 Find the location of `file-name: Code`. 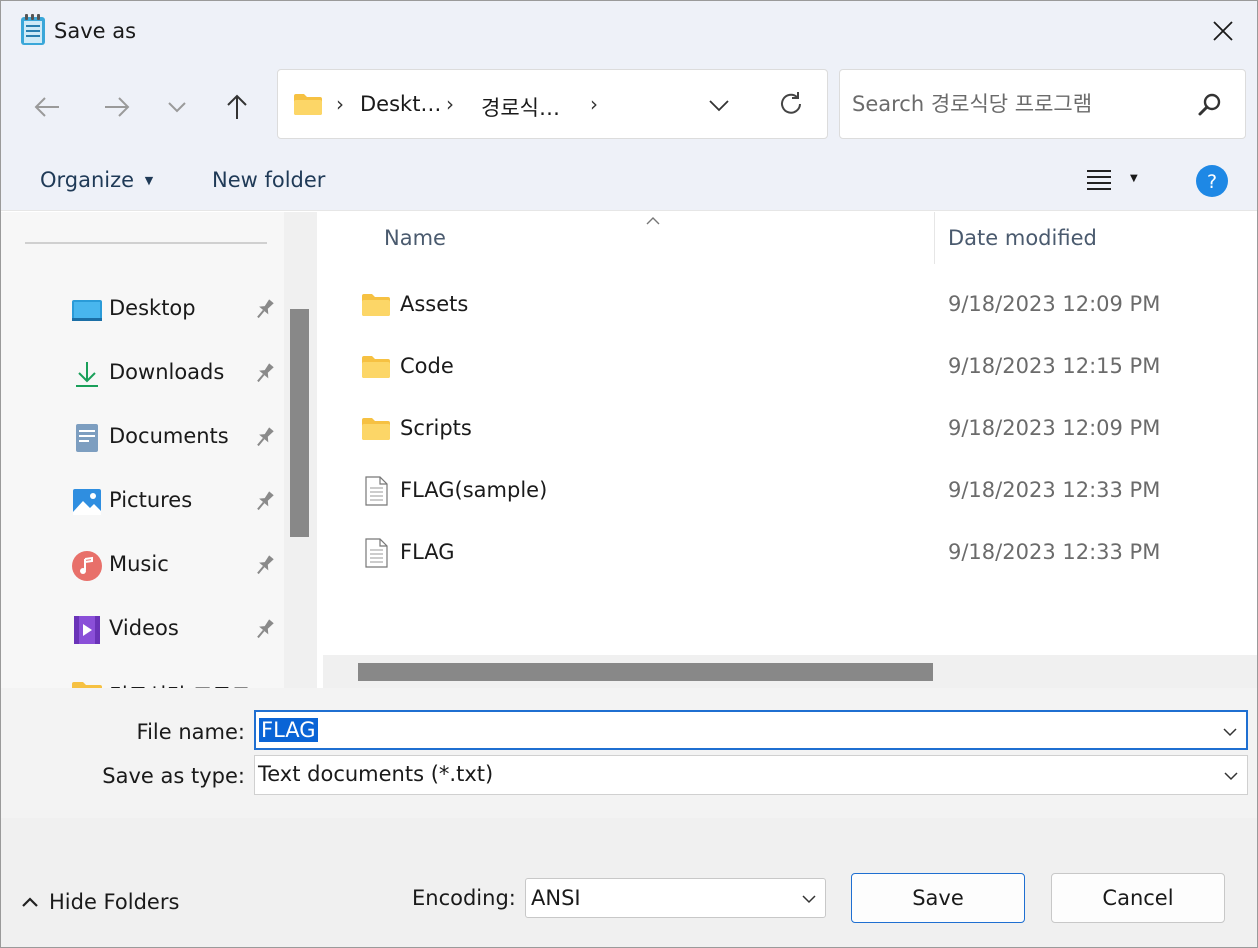

file-name: Code is located at coordinates (427, 366).